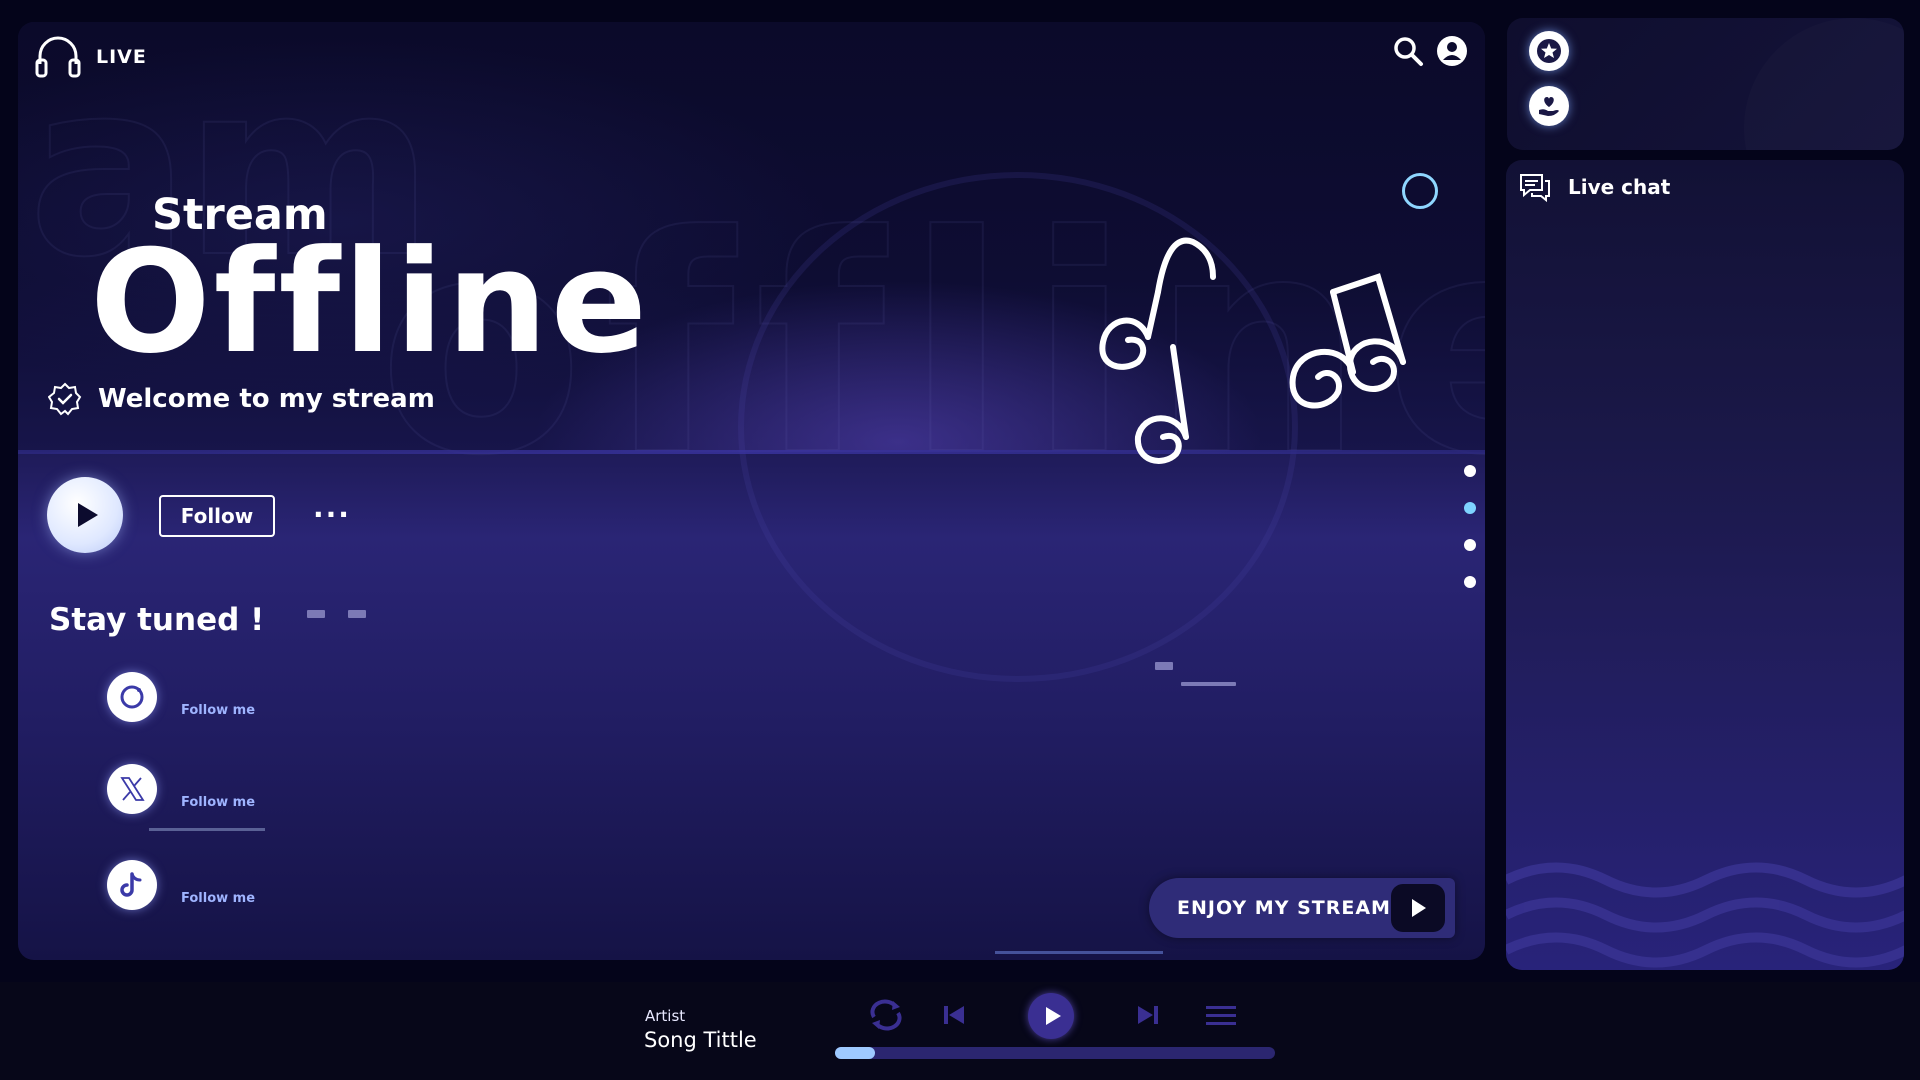  What do you see at coordinates (1705, 84) in the screenshot?
I see `side-actions-panel` at bounding box center [1705, 84].